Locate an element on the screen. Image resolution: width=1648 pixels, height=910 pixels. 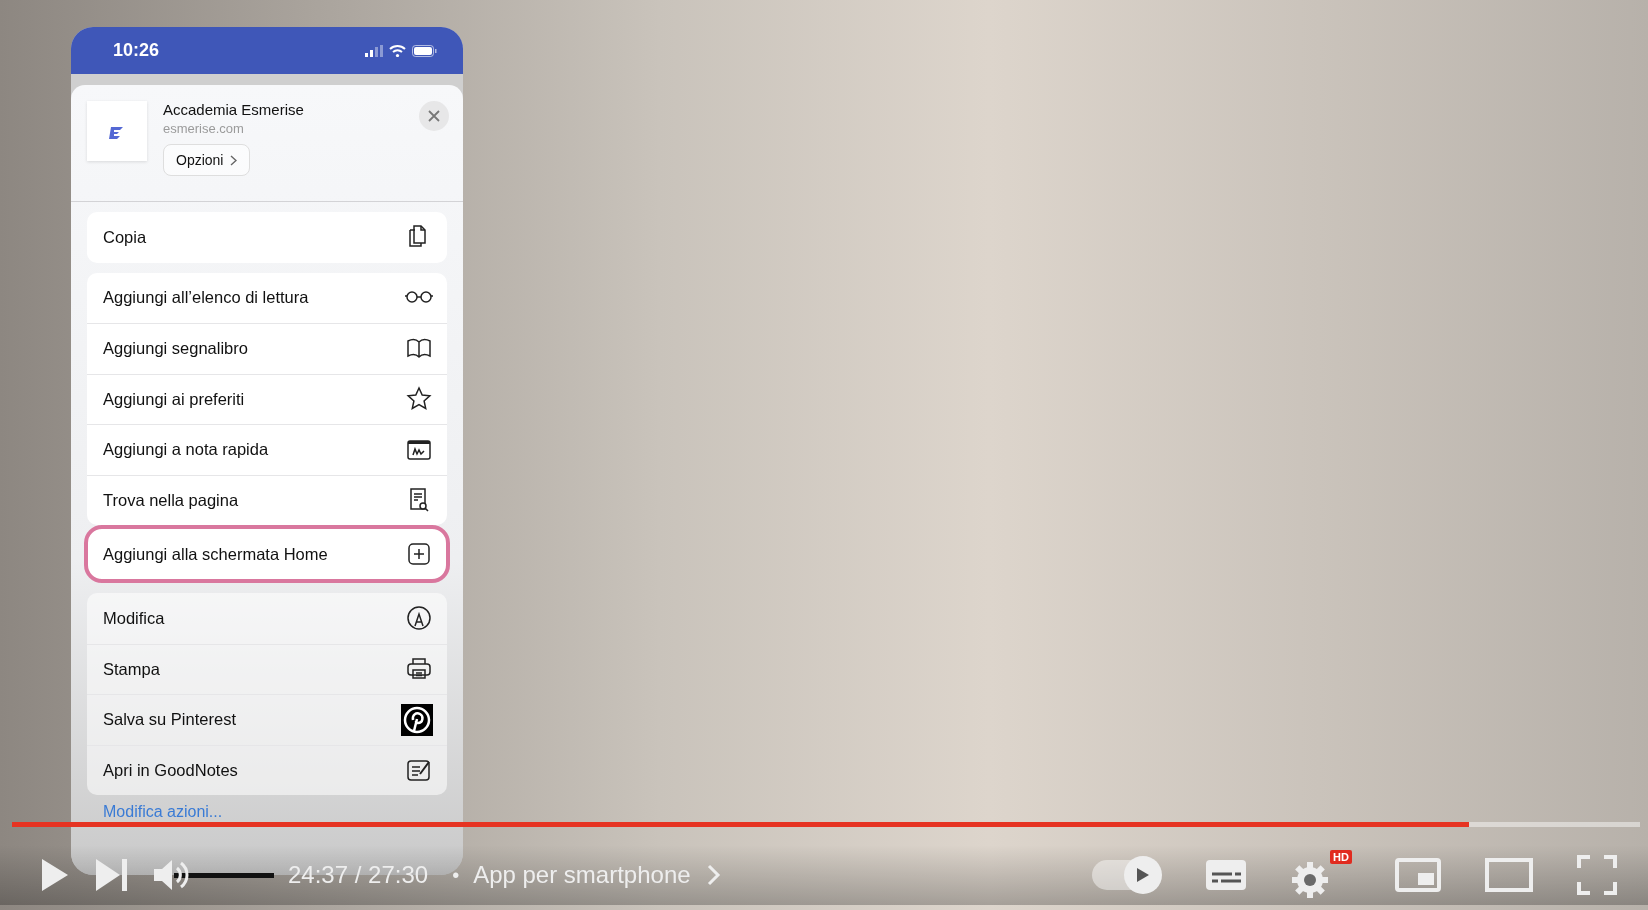
close-icon is located at coordinates (434, 116).